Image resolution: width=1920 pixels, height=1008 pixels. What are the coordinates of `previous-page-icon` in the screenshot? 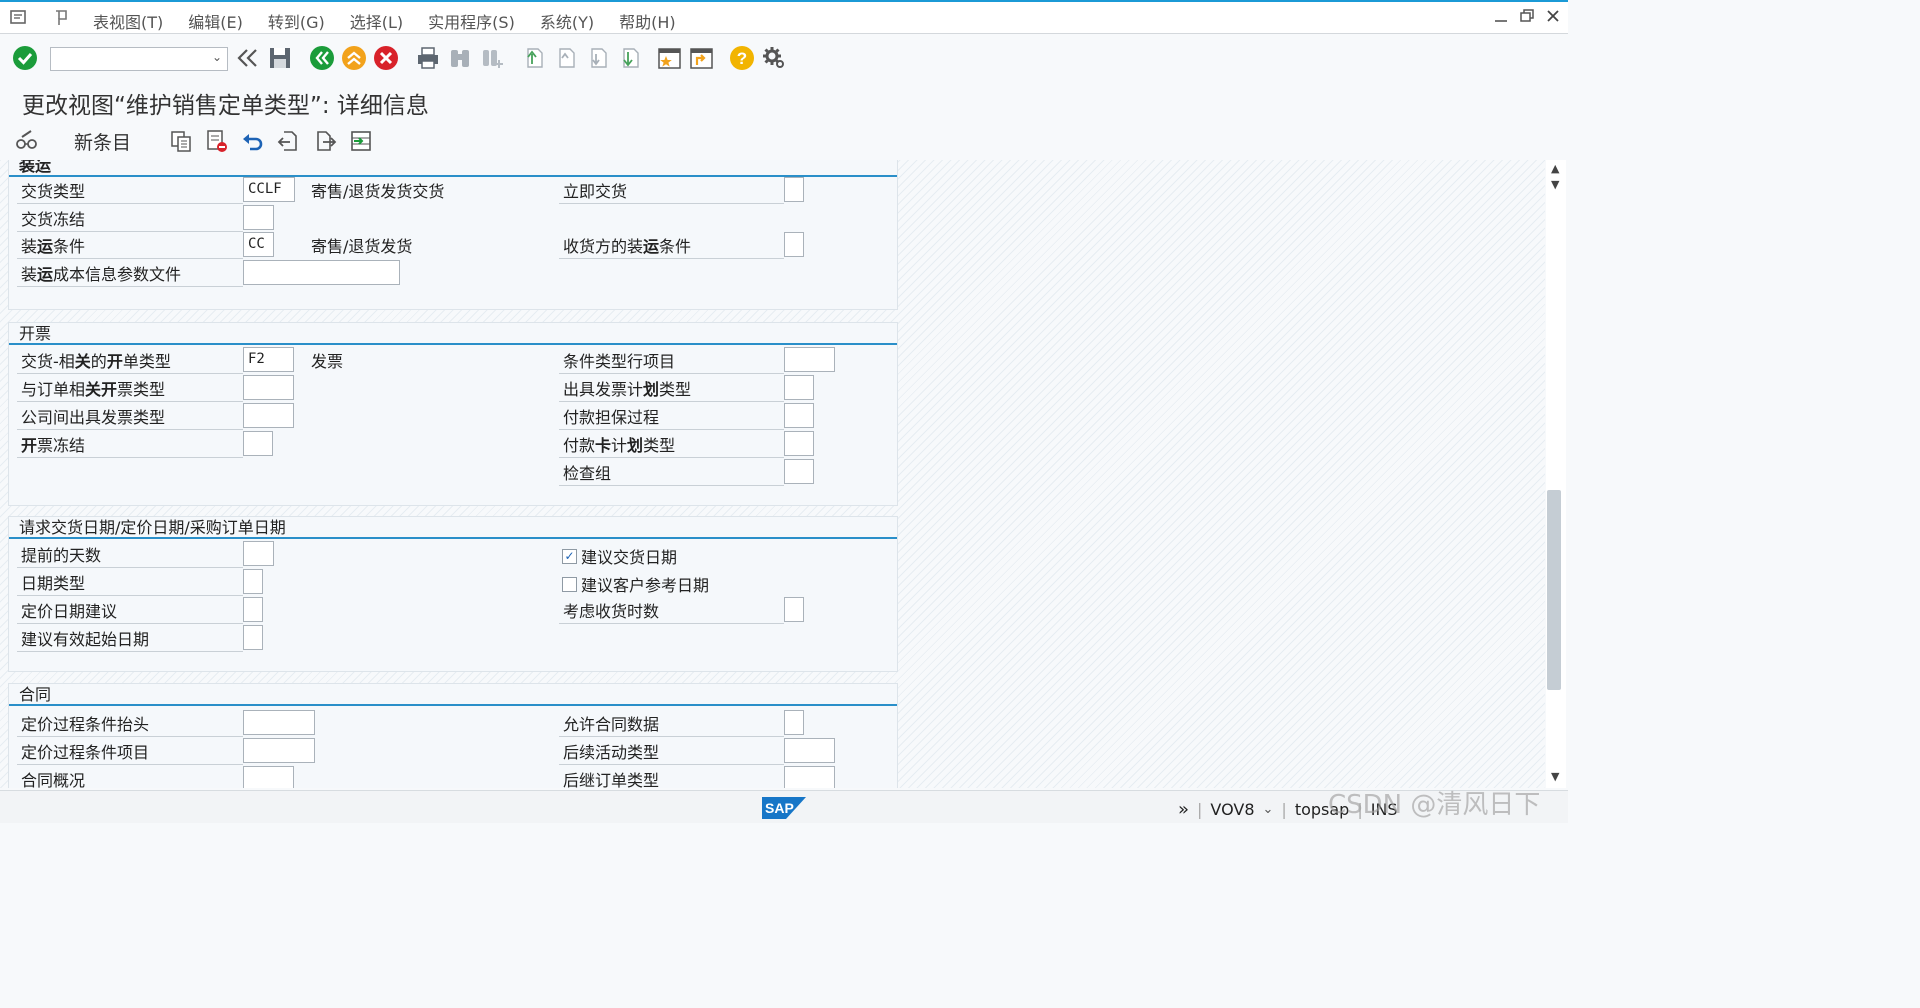 It's located at (567, 58).